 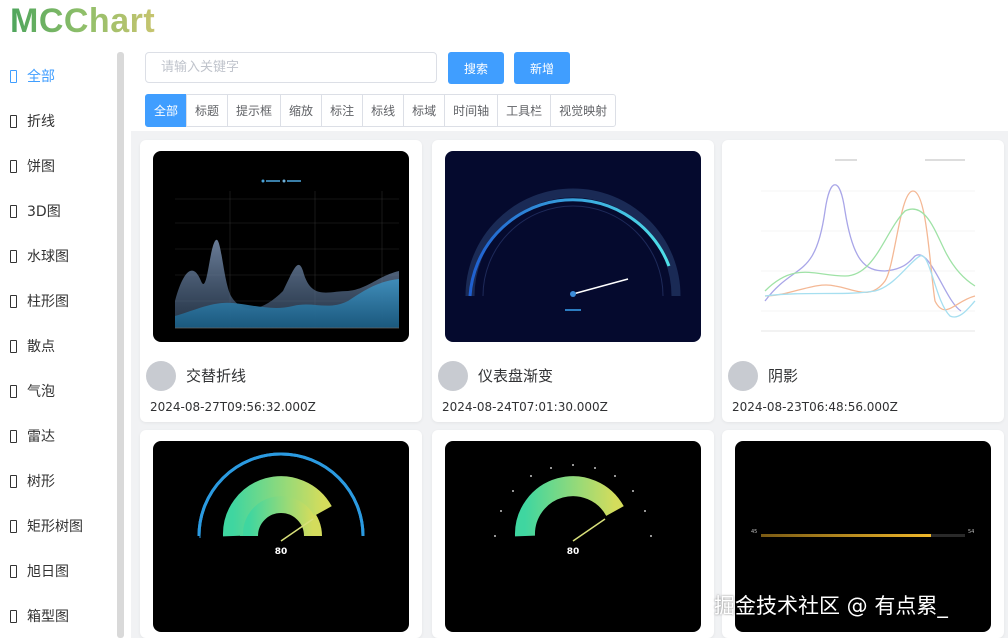 I want to click on sidebar-item-label: 箱型图, so click(x=48, y=617).